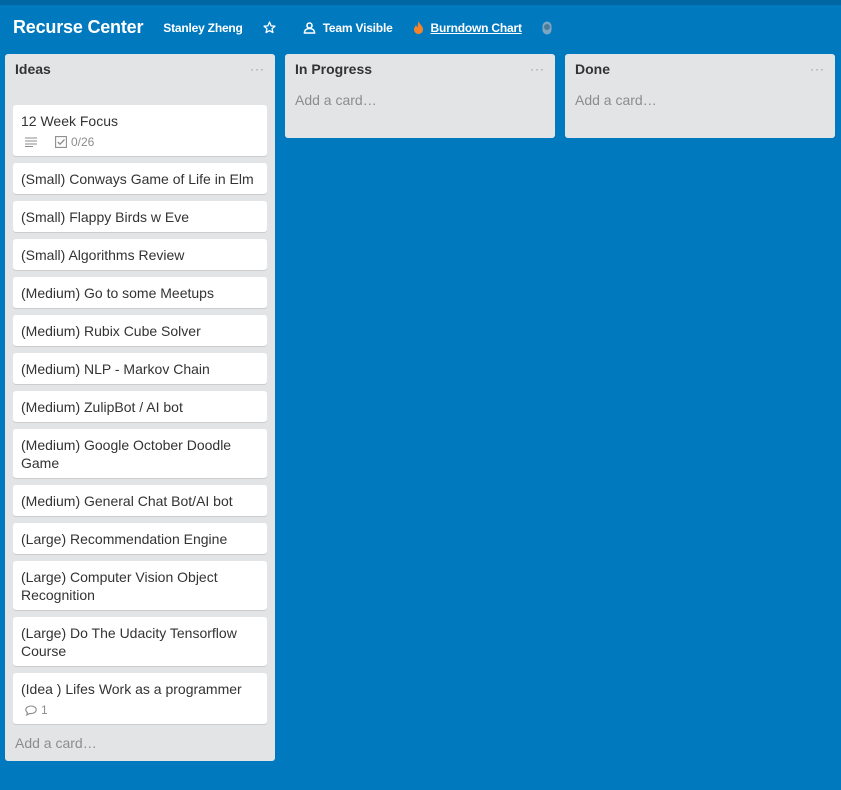 The width and height of the screenshot is (841, 790). I want to click on card-title: (Medium) General Chat Bot/AI bot, so click(127, 501).